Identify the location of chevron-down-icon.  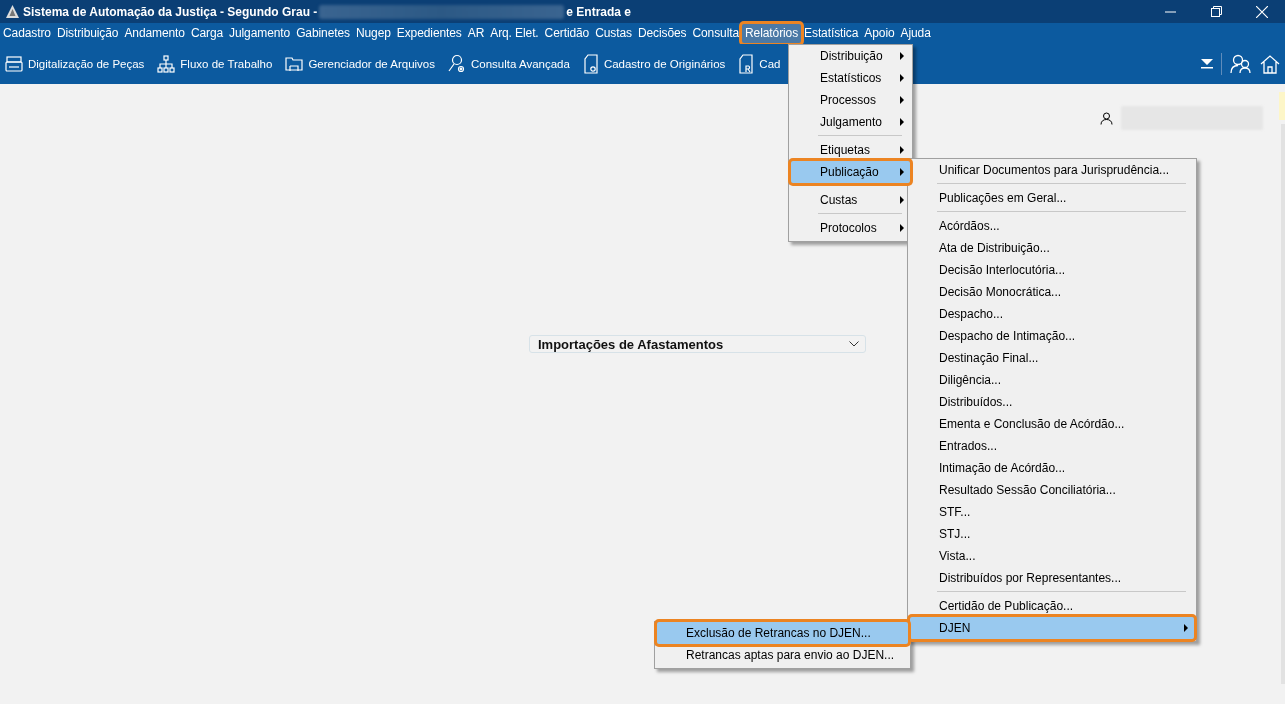
(854, 344).